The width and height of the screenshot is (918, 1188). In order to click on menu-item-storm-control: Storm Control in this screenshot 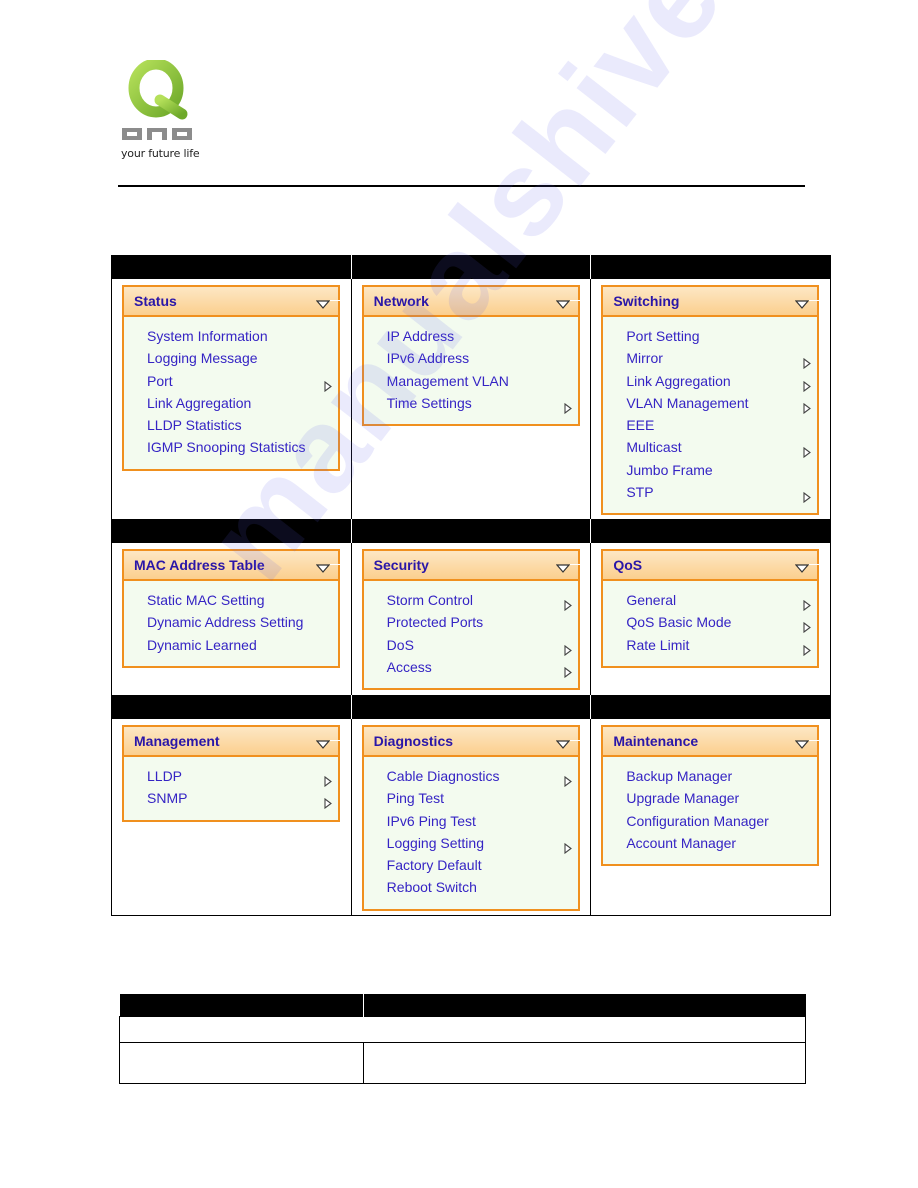, I will do `click(471, 600)`.